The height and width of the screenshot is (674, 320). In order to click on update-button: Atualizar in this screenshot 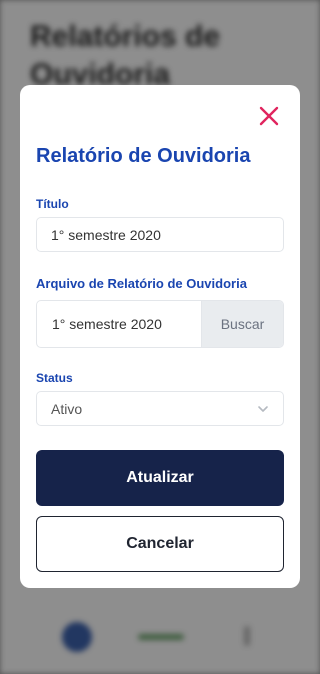, I will do `click(160, 478)`.